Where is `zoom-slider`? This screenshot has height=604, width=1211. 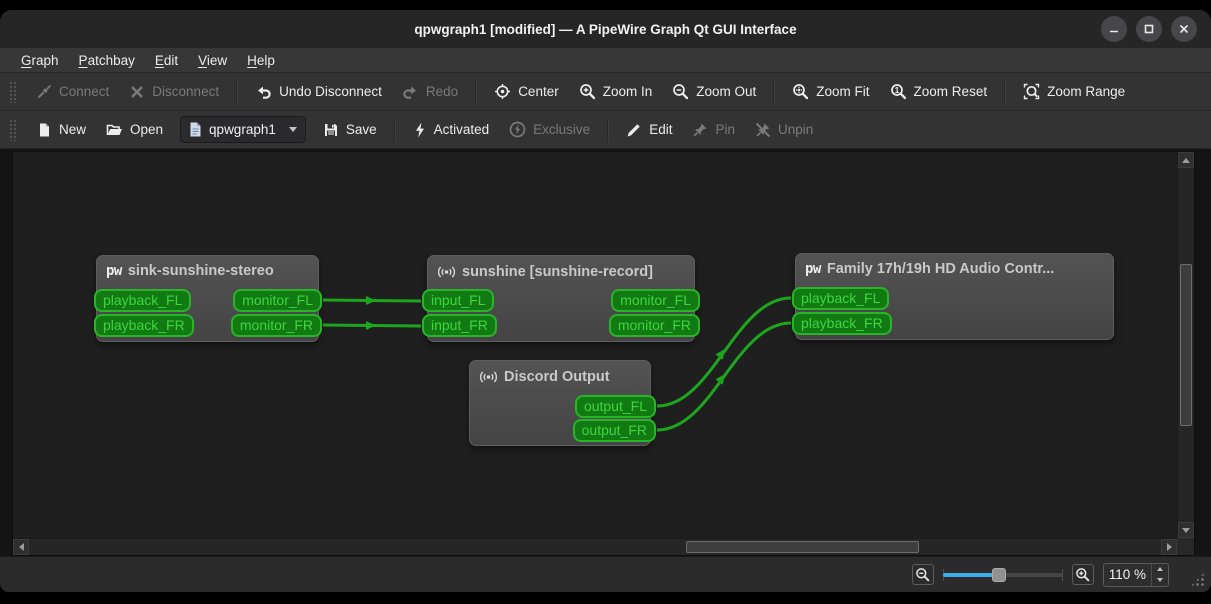 zoom-slider is located at coordinates (1002, 575).